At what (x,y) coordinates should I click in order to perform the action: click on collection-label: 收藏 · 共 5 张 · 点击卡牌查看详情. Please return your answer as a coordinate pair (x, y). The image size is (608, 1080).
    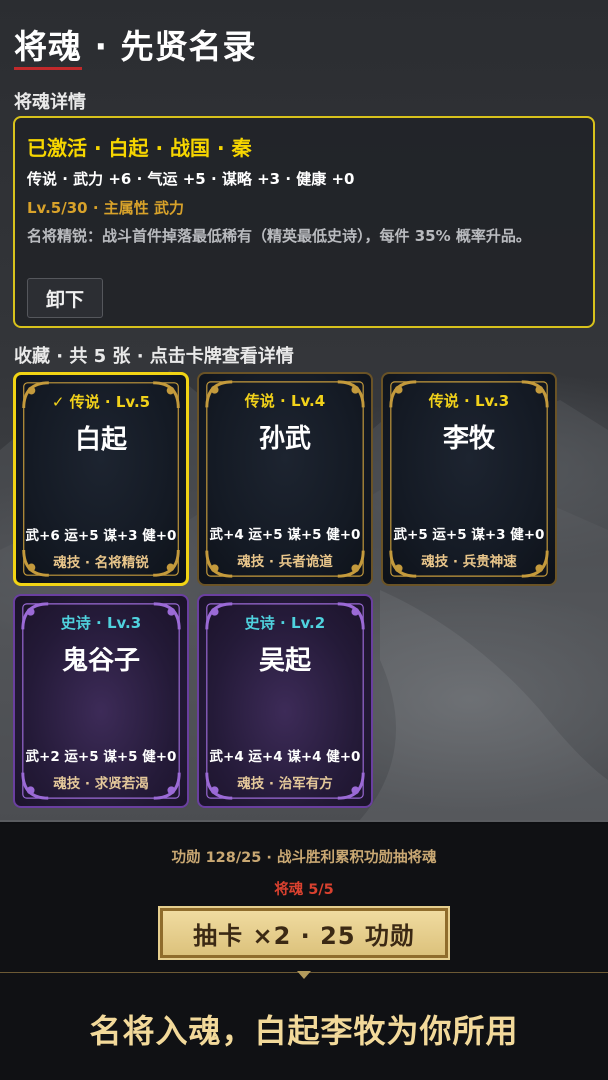
    Looking at the image, I should click on (154, 356).